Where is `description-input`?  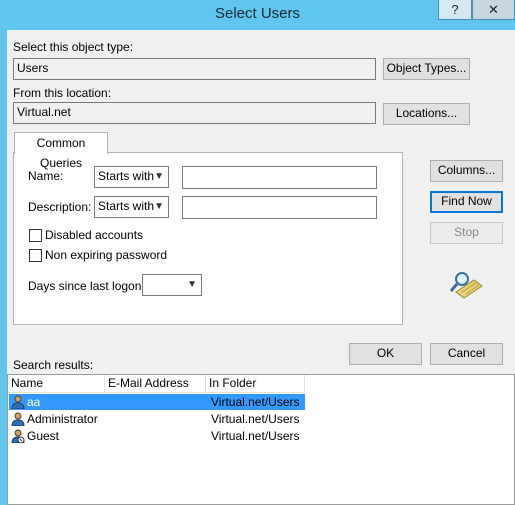
description-input is located at coordinates (279, 207).